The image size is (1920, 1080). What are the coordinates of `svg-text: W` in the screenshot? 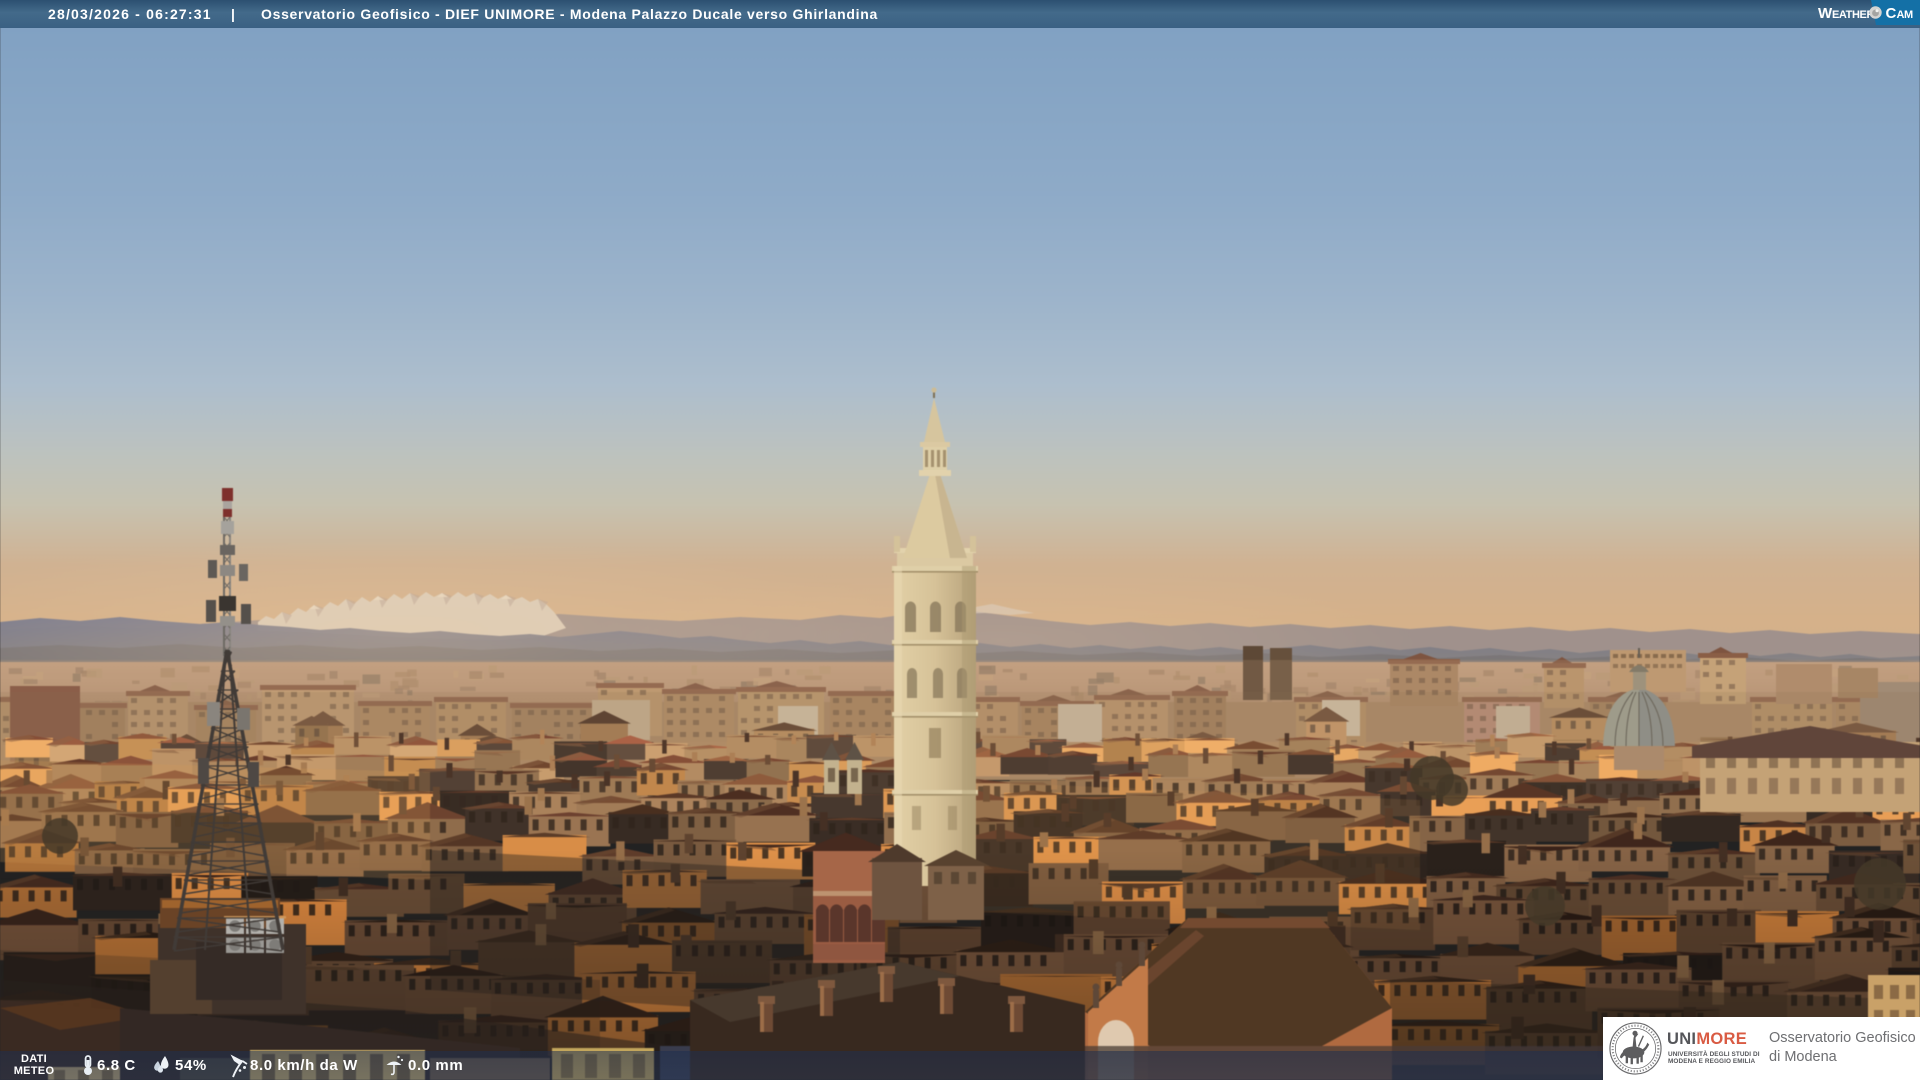 It's located at (1825, 13).